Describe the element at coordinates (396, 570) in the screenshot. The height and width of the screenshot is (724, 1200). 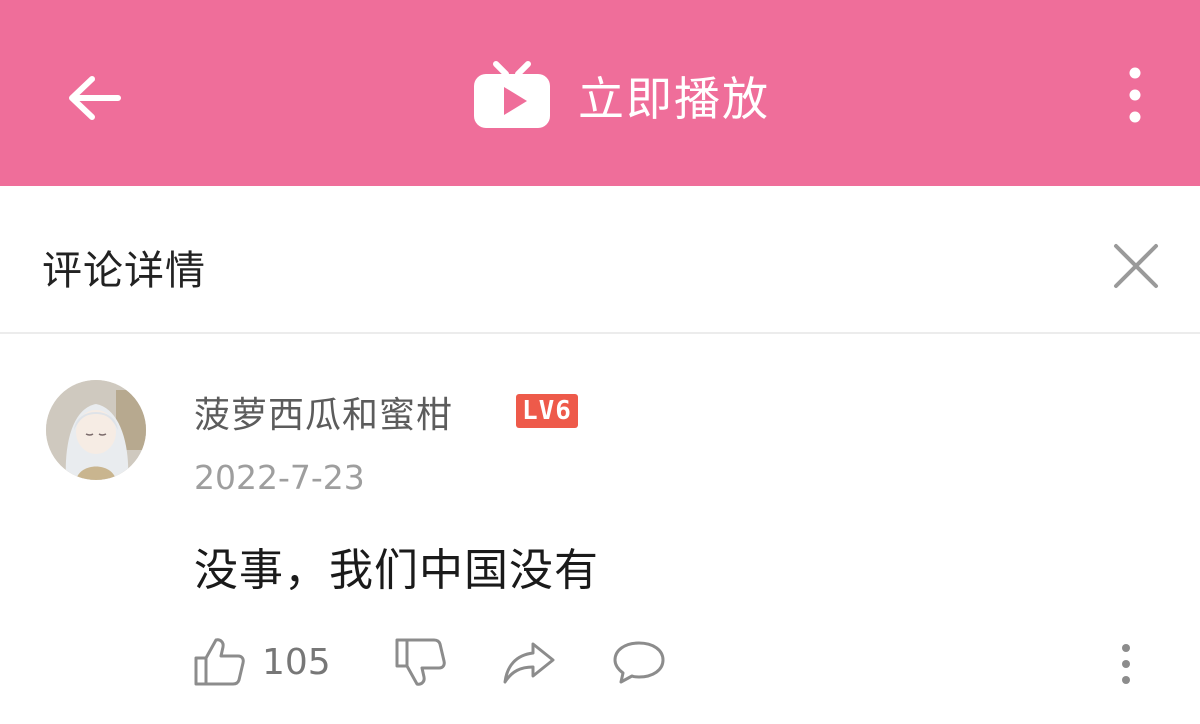
I see `comment-text: 没事，我们中国没有` at that location.